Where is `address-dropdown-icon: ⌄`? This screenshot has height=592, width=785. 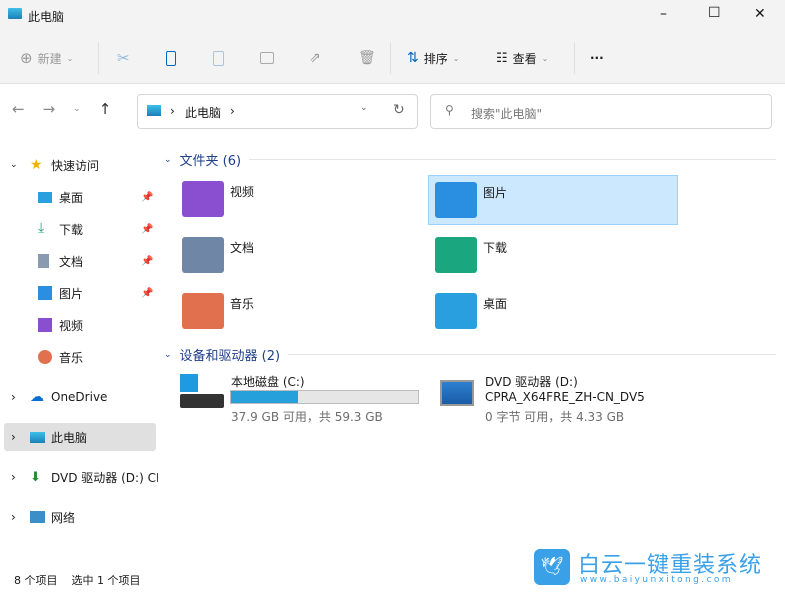 address-dropdown-icon: ⌄ is located at coordinates (364, 108).